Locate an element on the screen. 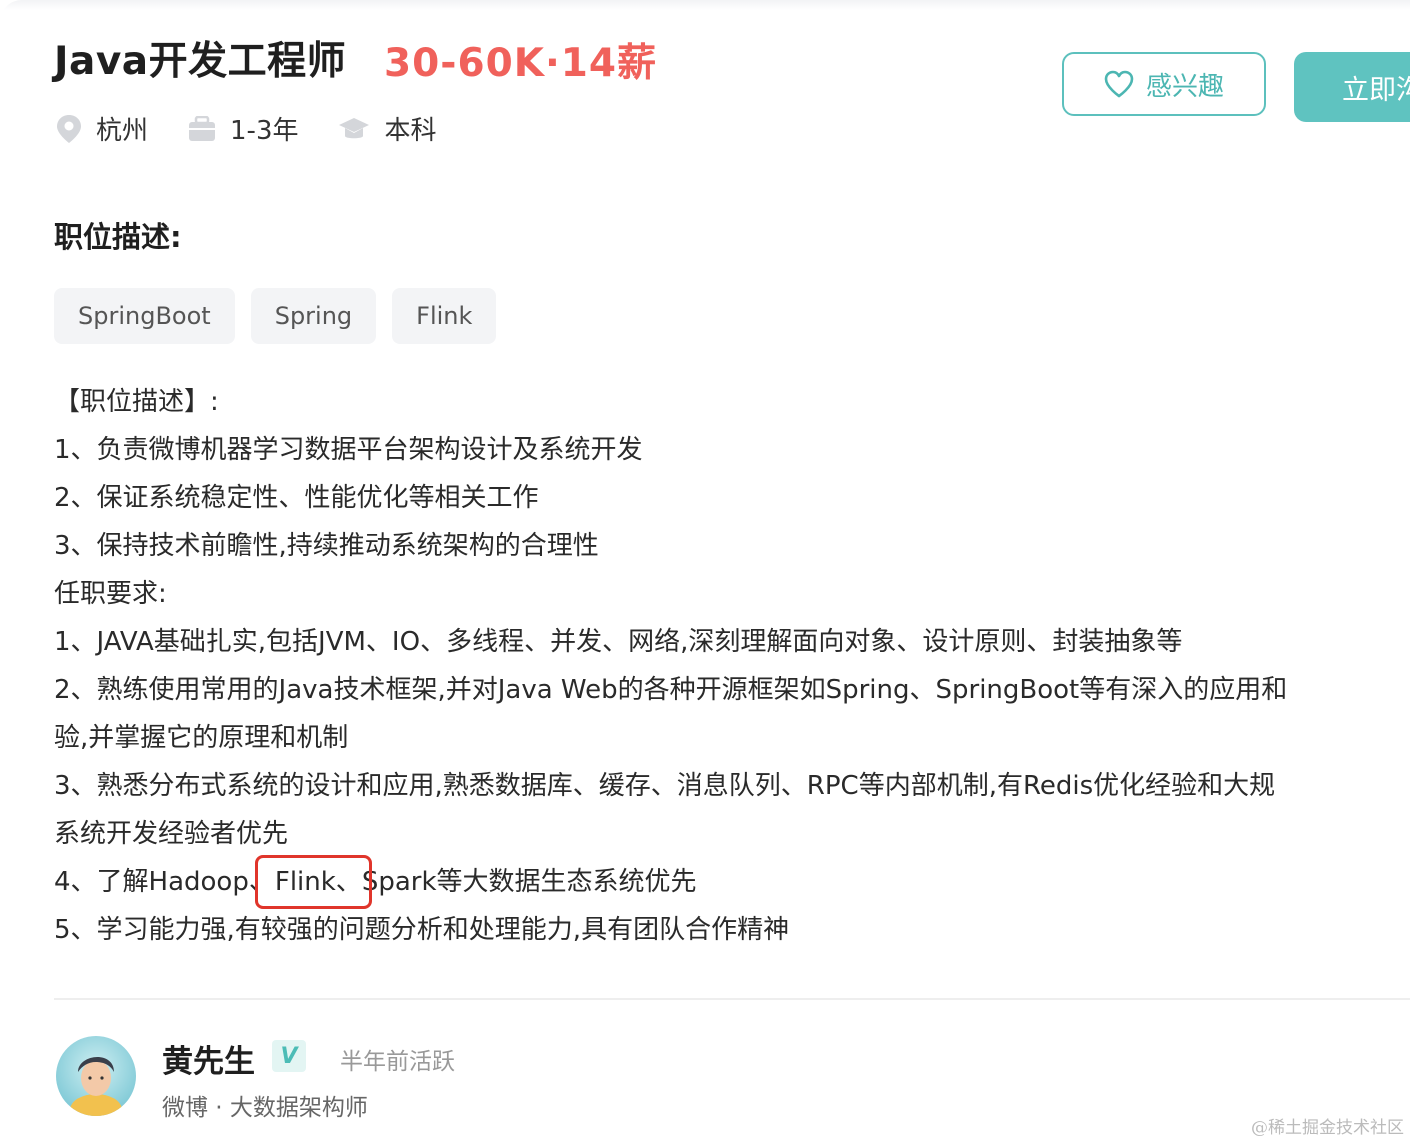 The image size is (1410, 1144). skill-tags: SpringBoot Spring Flink is located at coordinates (283, 316).